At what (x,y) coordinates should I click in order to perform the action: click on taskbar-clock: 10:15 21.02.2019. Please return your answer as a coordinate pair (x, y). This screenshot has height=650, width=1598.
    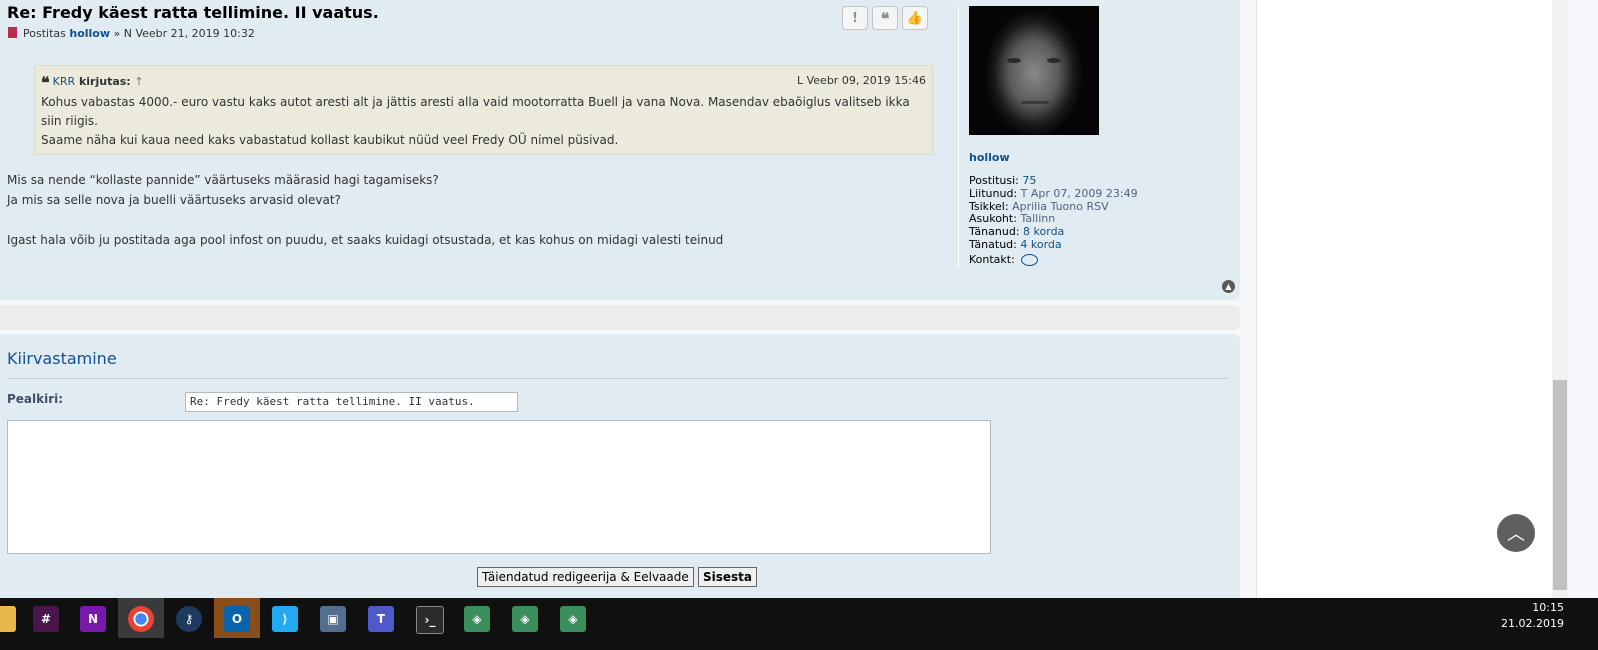
    Looking at the image, I should click on (1532, 616).